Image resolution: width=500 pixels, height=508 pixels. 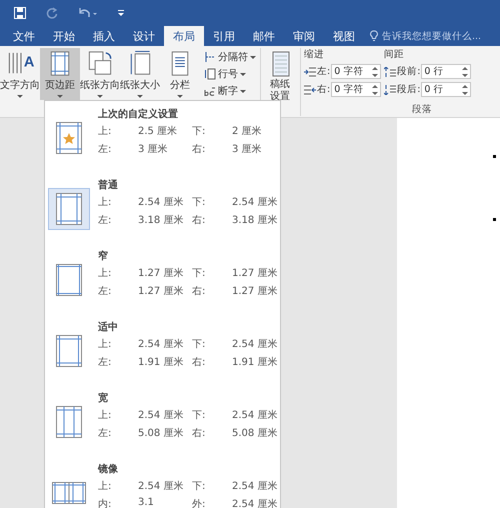 What do you see at coordinates (230, 57) in the screenshot?
I see `ribbon-small-button: 分隔符` at bounding box center [230, 57].